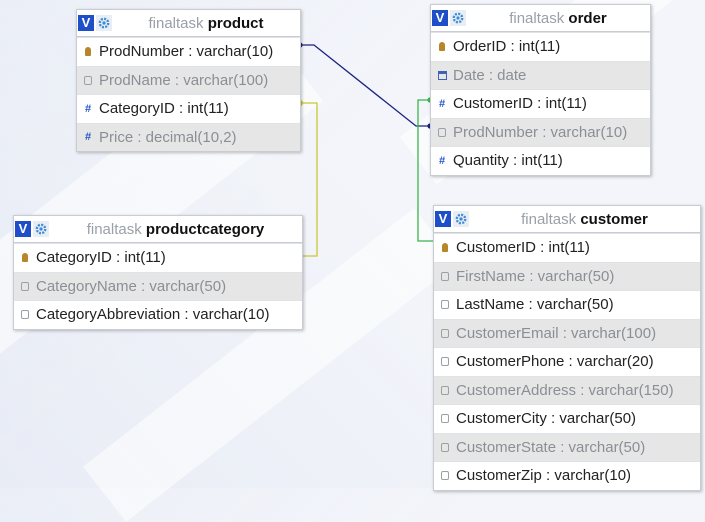 The width and height of the screenshot is (705, 522). I want to click on table-header: V finaltask product, so click(188, 23).